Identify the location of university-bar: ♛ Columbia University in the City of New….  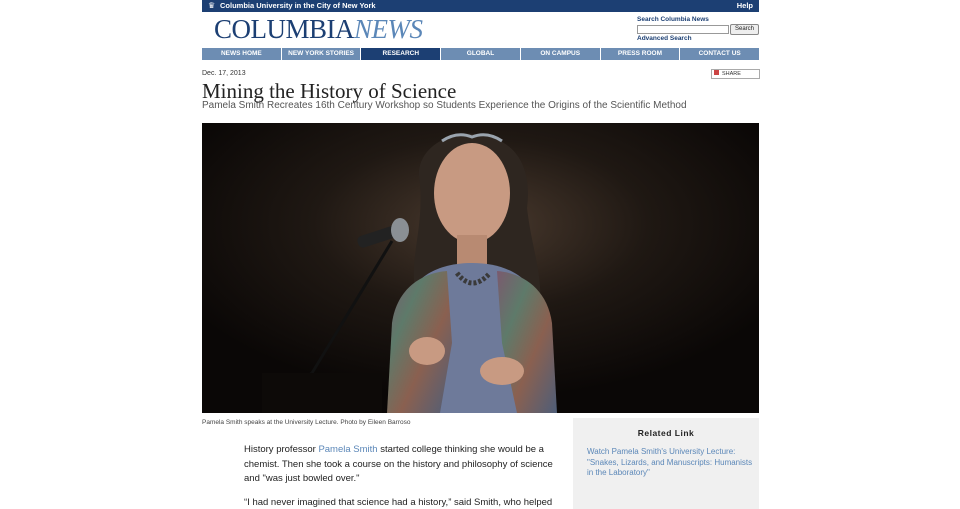
(480, 6).